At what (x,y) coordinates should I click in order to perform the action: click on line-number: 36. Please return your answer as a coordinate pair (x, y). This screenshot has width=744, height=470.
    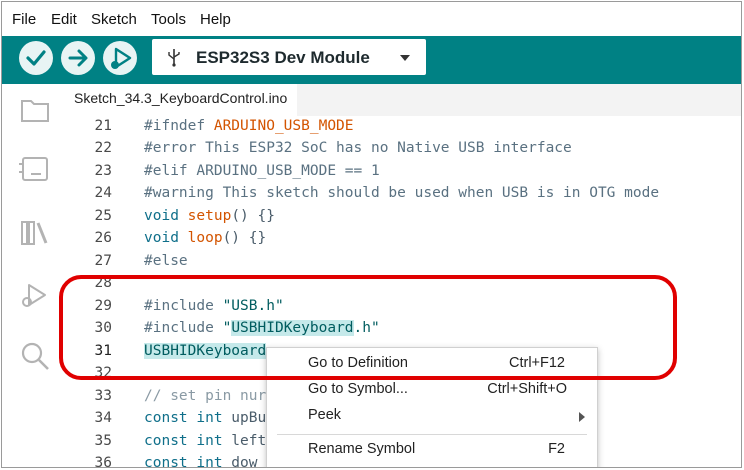
    Looking at the image, I should click on (103, 461).